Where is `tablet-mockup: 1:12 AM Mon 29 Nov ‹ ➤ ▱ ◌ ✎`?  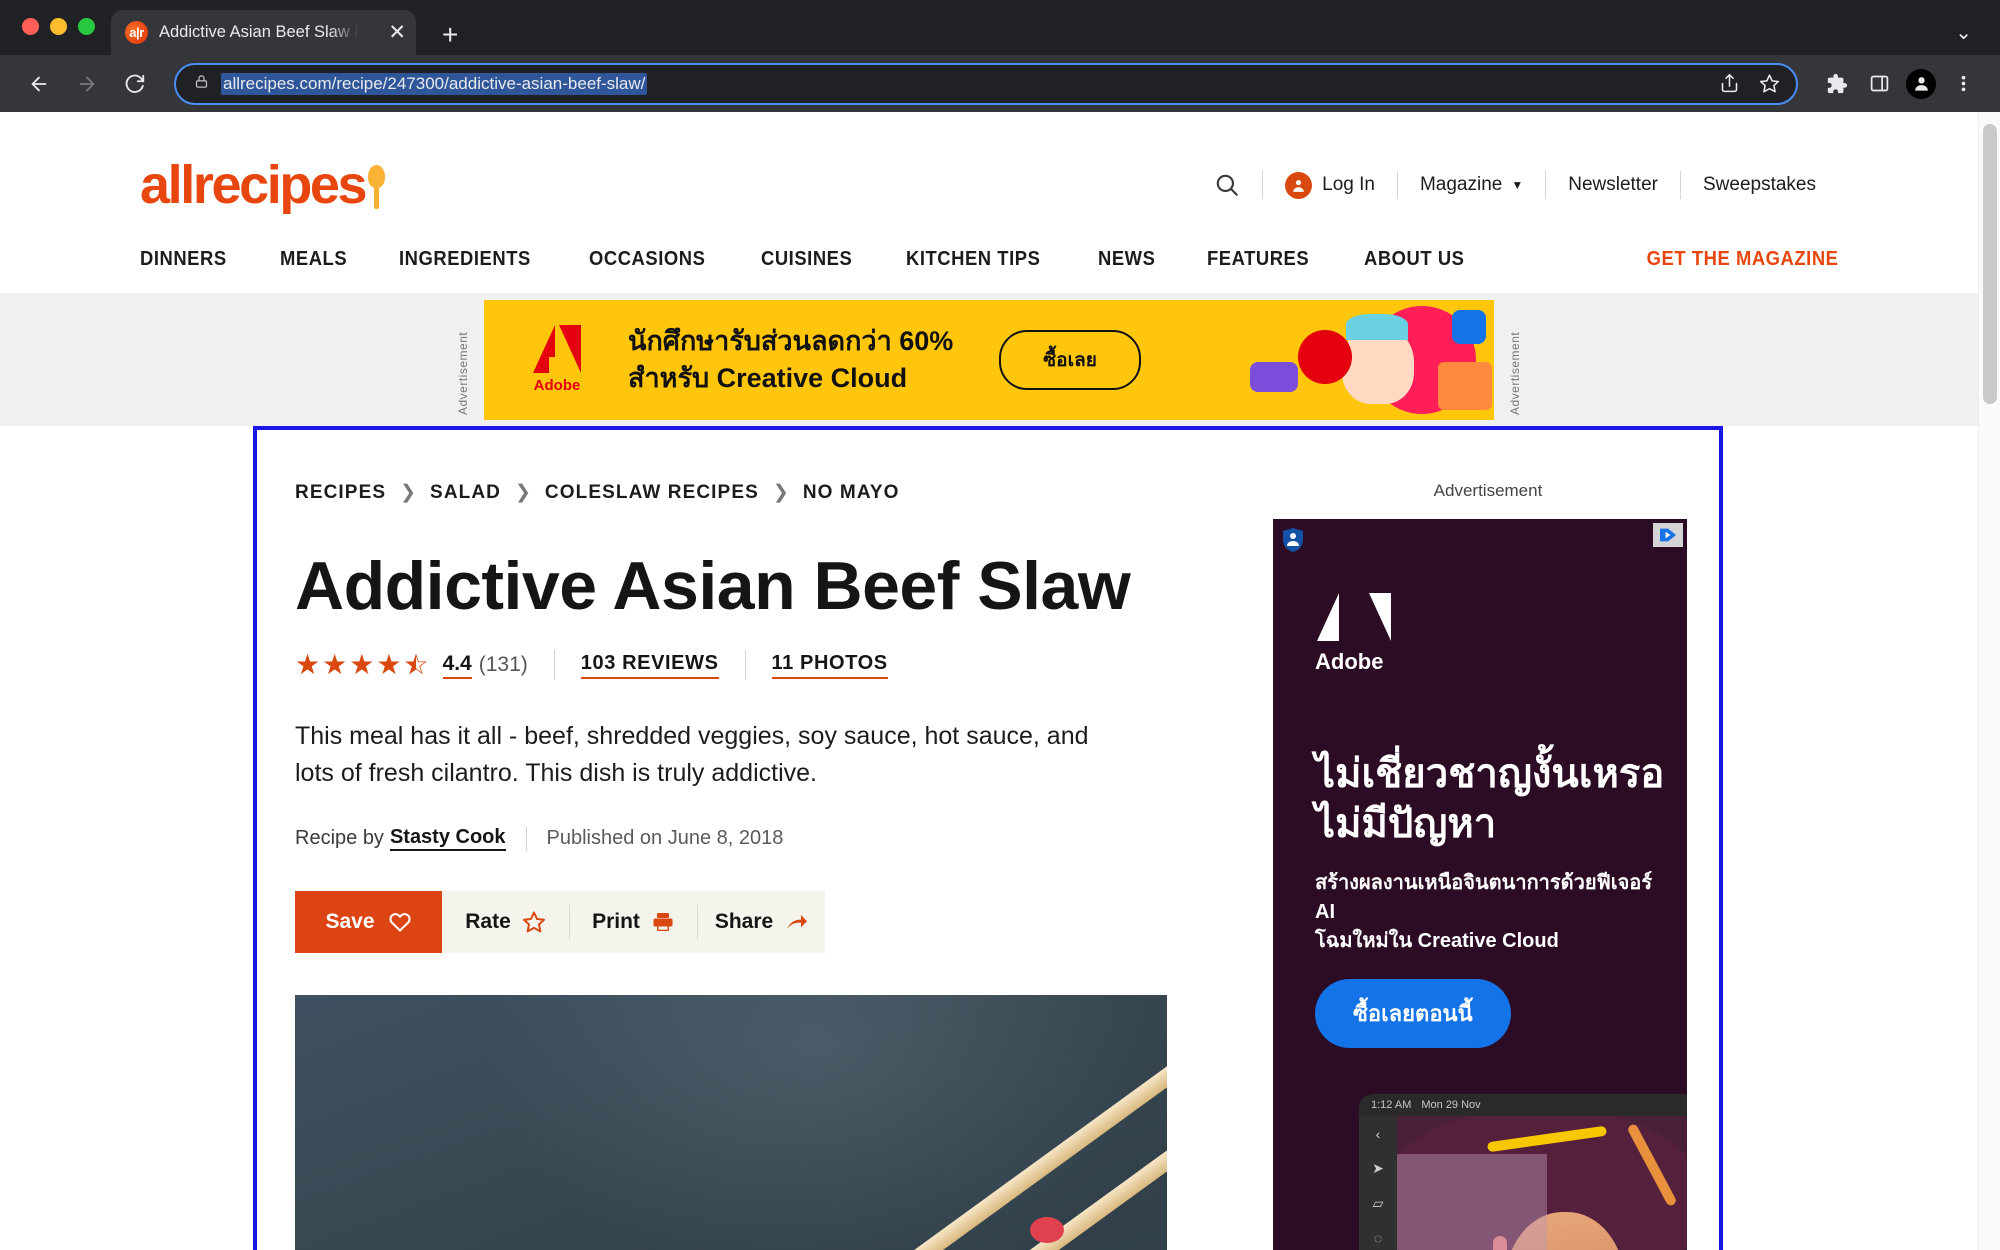 tablet-mockup: 1:12 AM Mon 29 Nov ‹ ➤ ▱ ◌ ✎ is located at coordinates (1523, 1172).